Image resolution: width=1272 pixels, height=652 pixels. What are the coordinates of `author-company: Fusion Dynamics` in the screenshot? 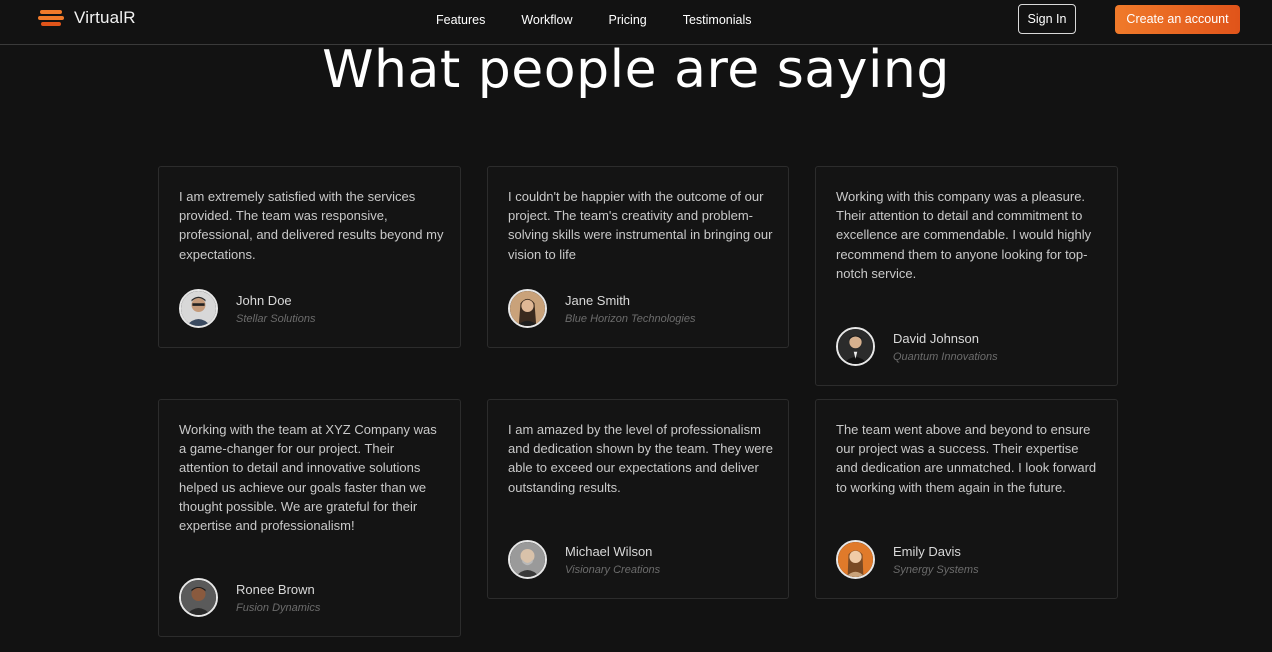 It's located at (278, 607).